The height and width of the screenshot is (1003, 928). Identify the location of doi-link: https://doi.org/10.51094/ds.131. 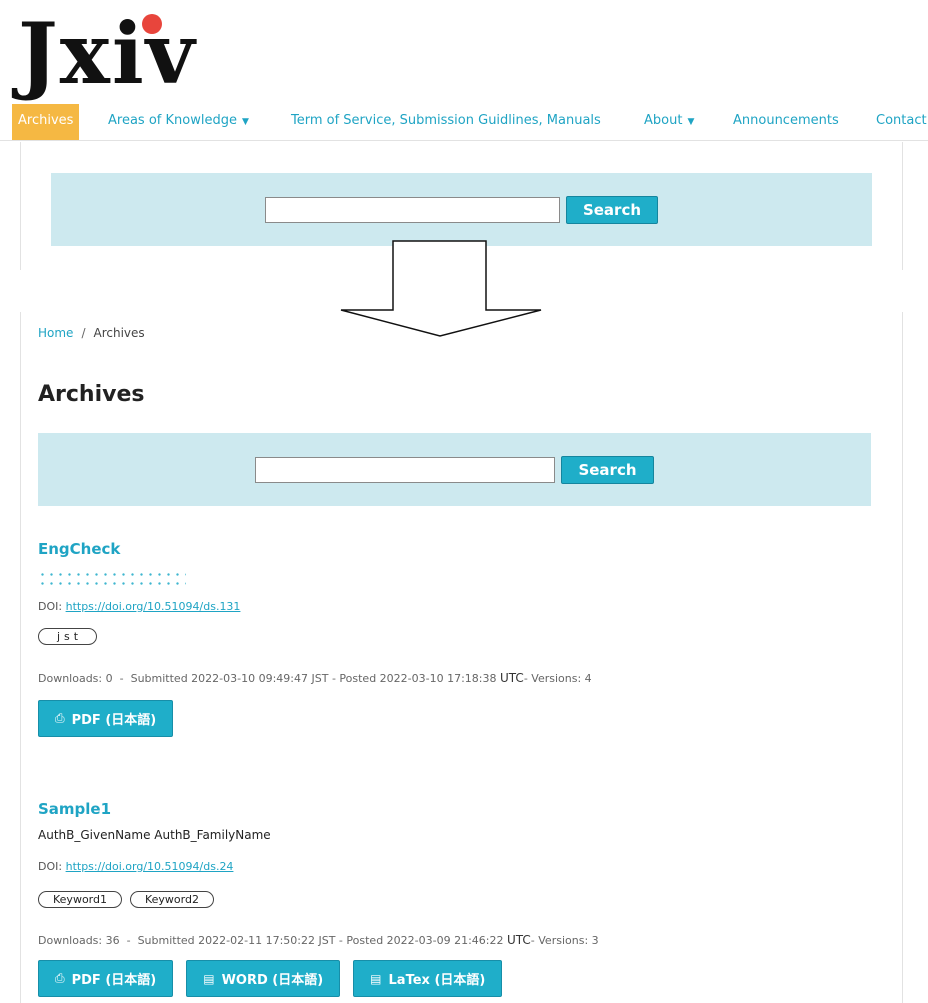
(153, 606).